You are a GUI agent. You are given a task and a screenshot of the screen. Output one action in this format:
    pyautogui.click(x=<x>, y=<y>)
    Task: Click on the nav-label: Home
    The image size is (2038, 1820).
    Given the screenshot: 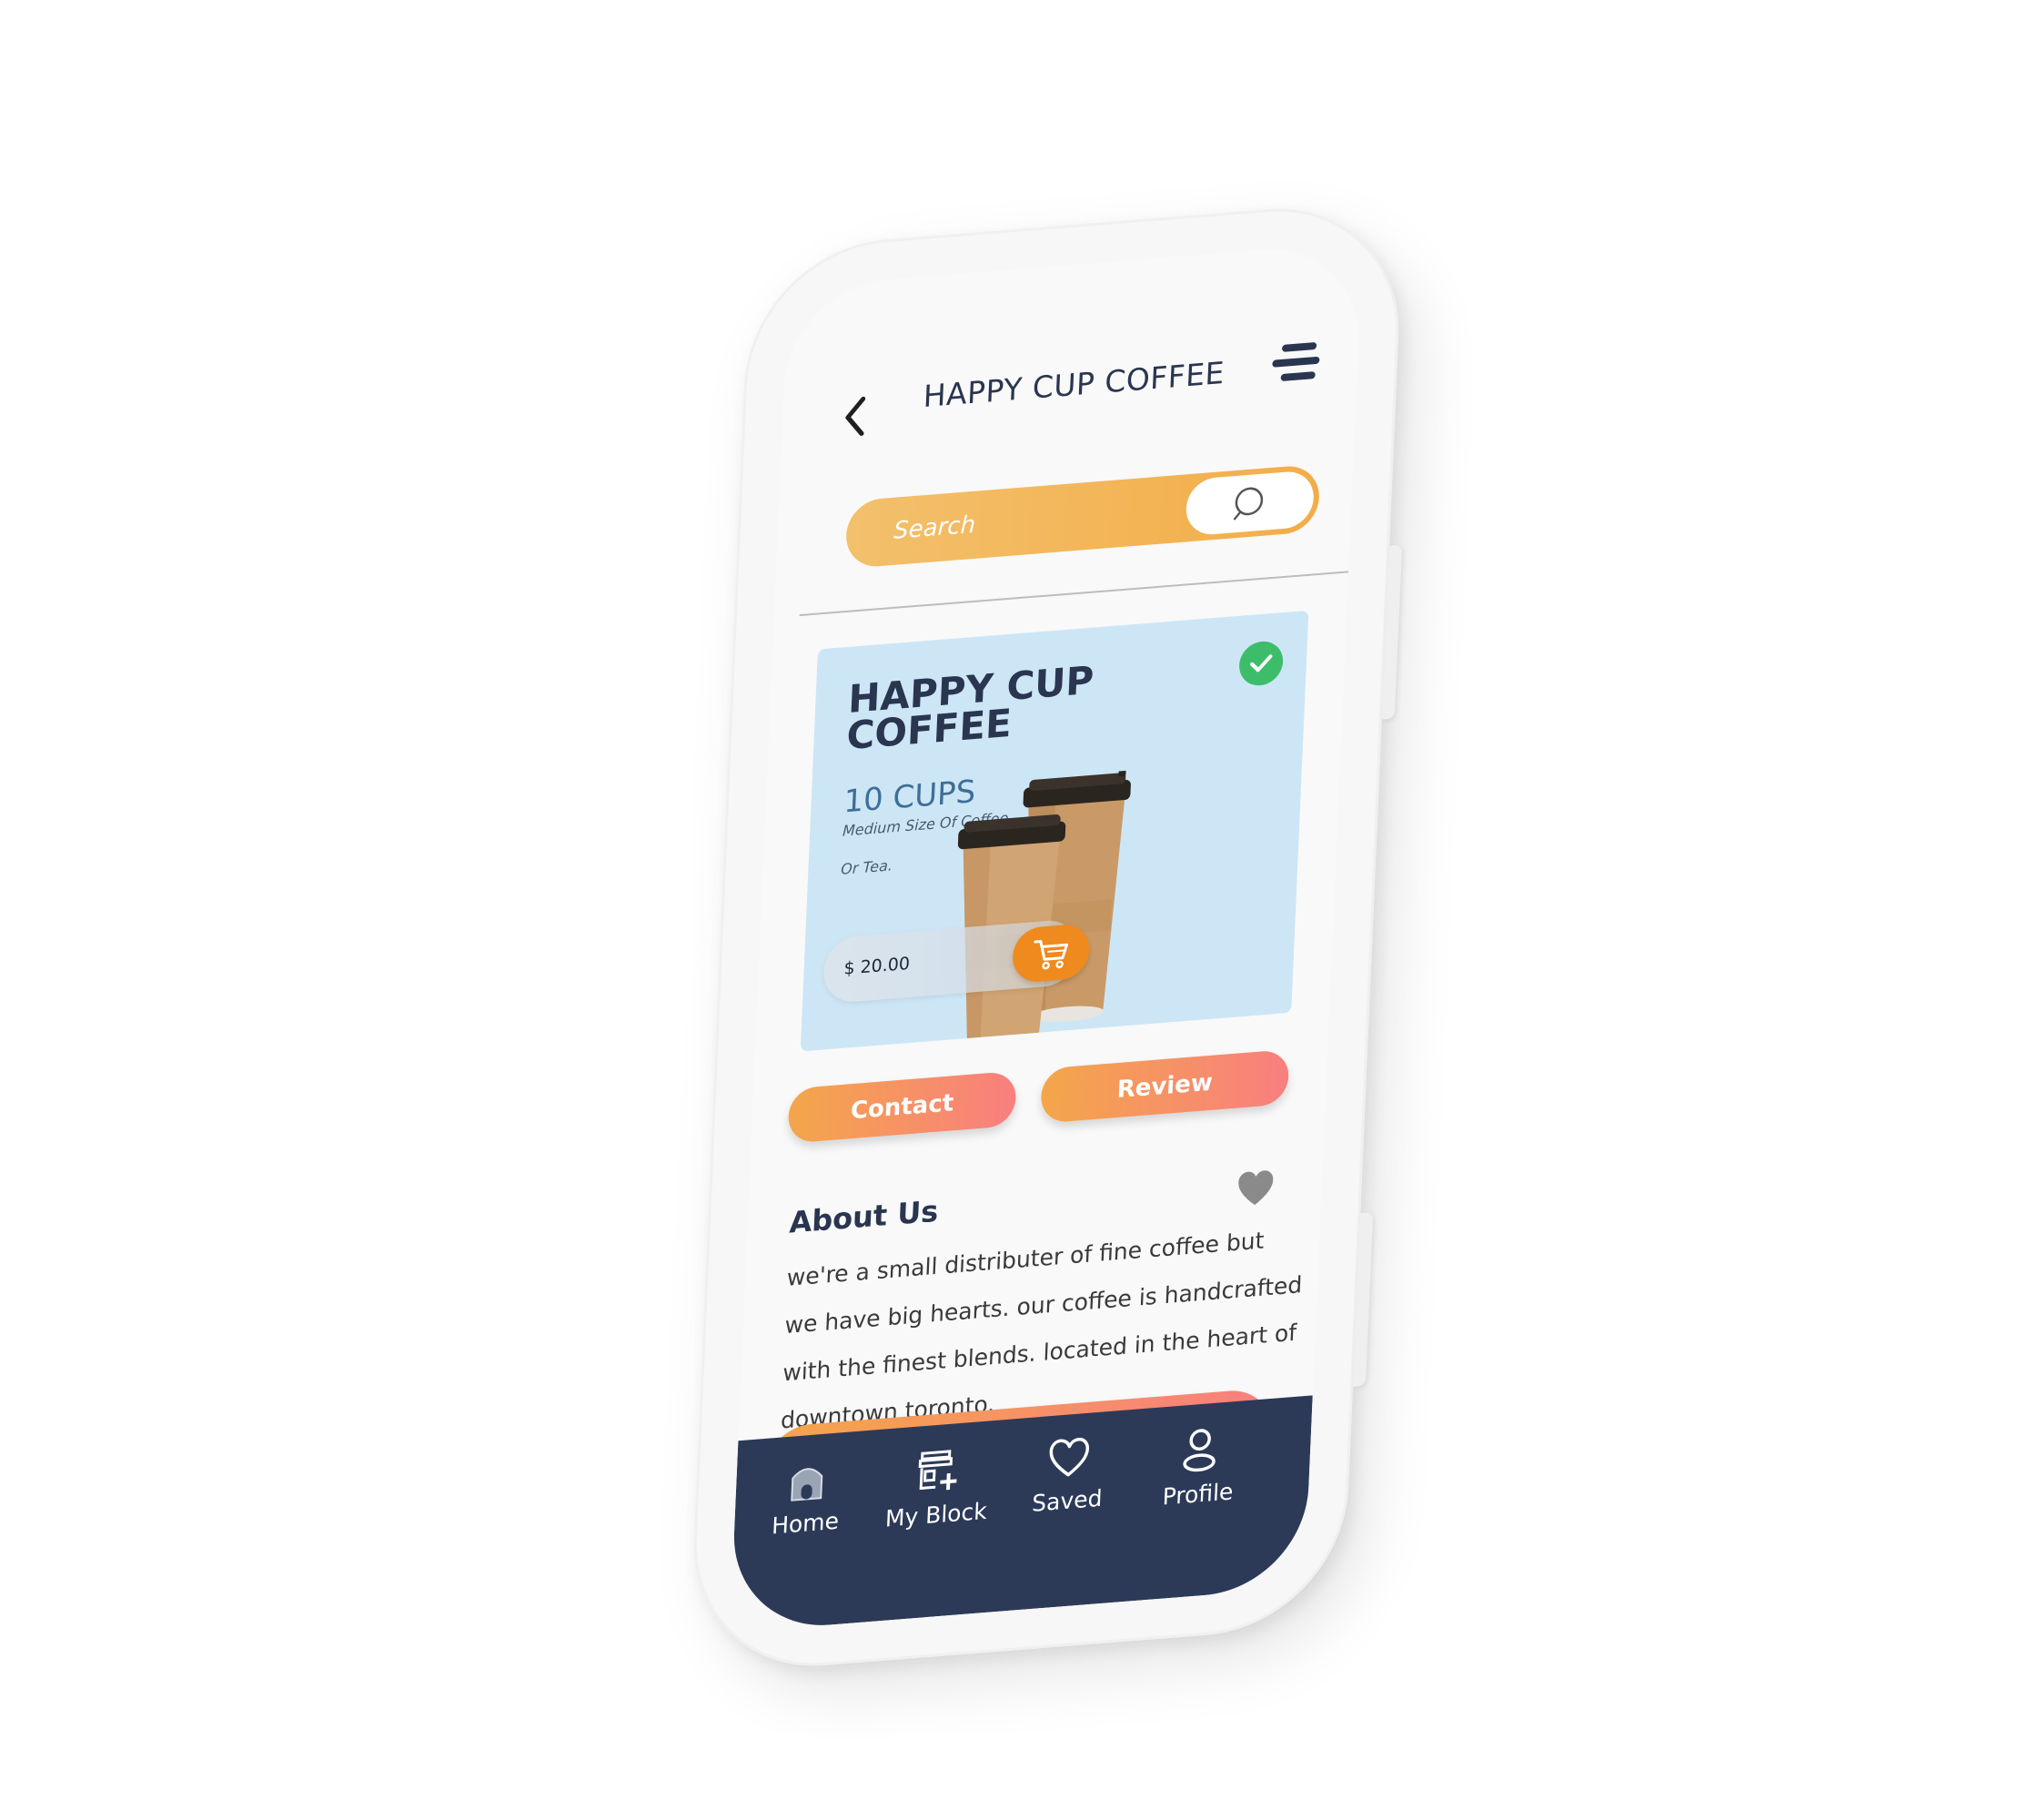 What is the action you would take?
    pyautogui.click(x=805, y=1524)
    